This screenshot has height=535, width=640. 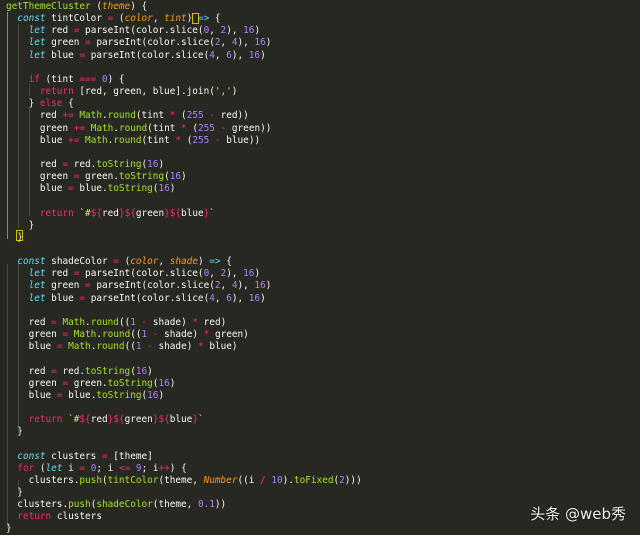 What do you see at coordinates (122, 347) in the screenshot?
I see `code-line: blue = Math.round((1 - shade) * blue)` at bounding box center [122, 347].